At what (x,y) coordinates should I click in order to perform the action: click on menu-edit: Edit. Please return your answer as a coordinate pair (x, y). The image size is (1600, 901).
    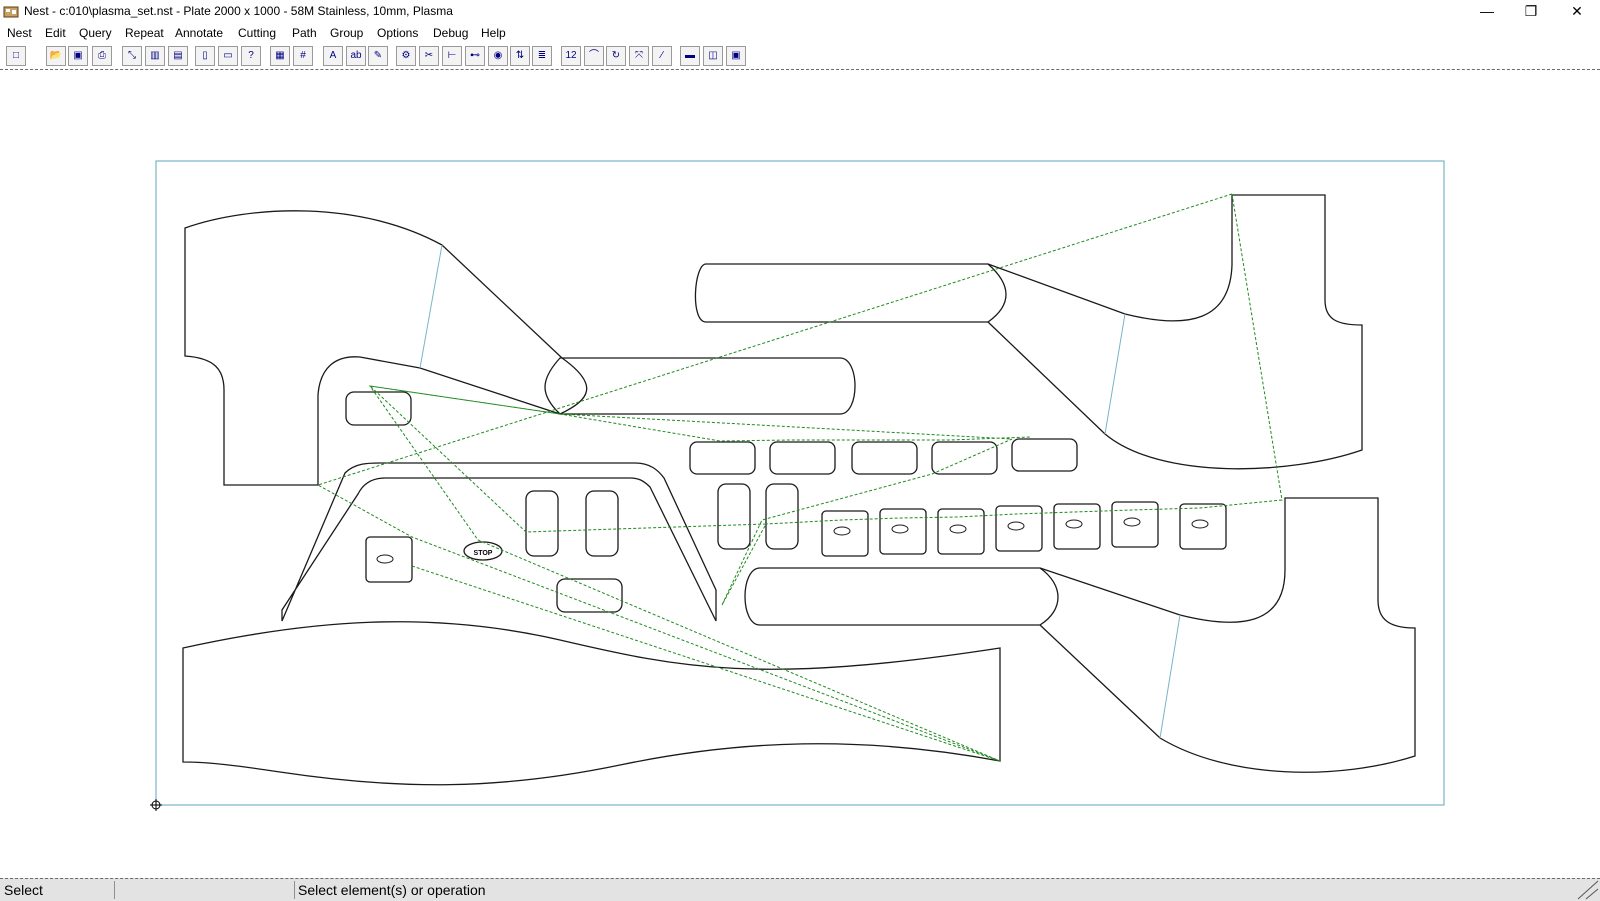
    Looking at the image, I should click on (55, 33).